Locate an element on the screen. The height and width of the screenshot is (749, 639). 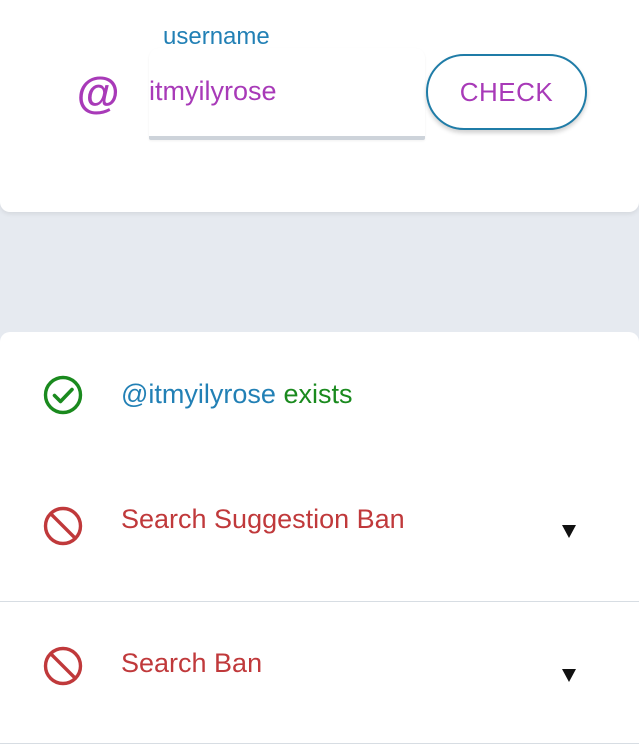
check-button: CHECK is located at coordinates (506, 92).